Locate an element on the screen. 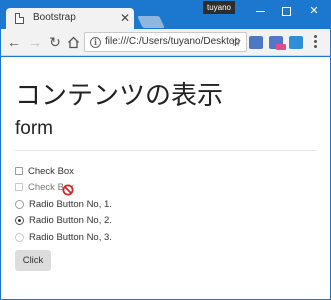 The height and width of the screenshot is (300, 331). radio-row: Radio Button No, 1. is located at coordinates (63, 204).